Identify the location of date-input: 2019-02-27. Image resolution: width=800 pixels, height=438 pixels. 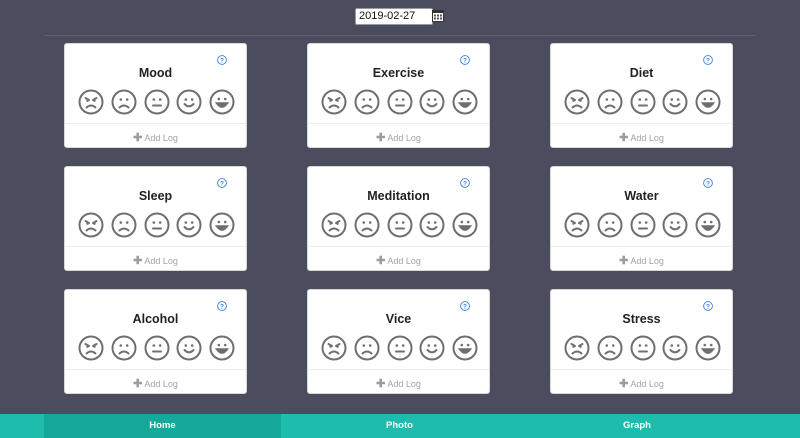
(394, 16).